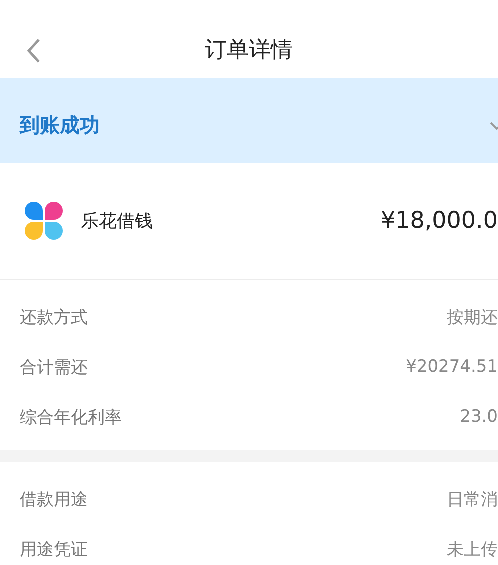  What do you see at coordinates (44, 221) in the screenshot?
I see `logo-icon` at bounding box center [44, 221].